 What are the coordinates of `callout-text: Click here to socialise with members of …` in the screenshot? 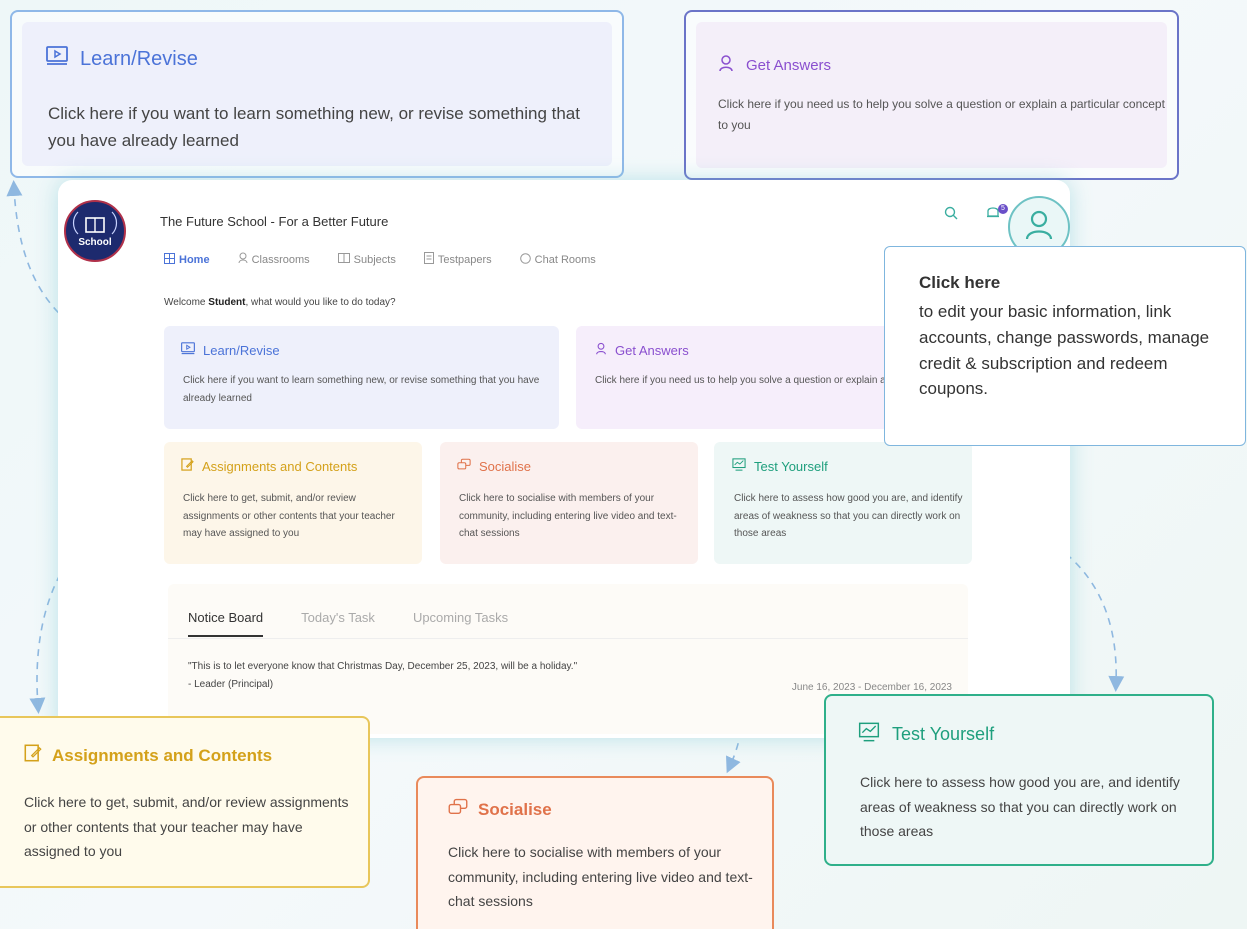 It's located at (600, 876).